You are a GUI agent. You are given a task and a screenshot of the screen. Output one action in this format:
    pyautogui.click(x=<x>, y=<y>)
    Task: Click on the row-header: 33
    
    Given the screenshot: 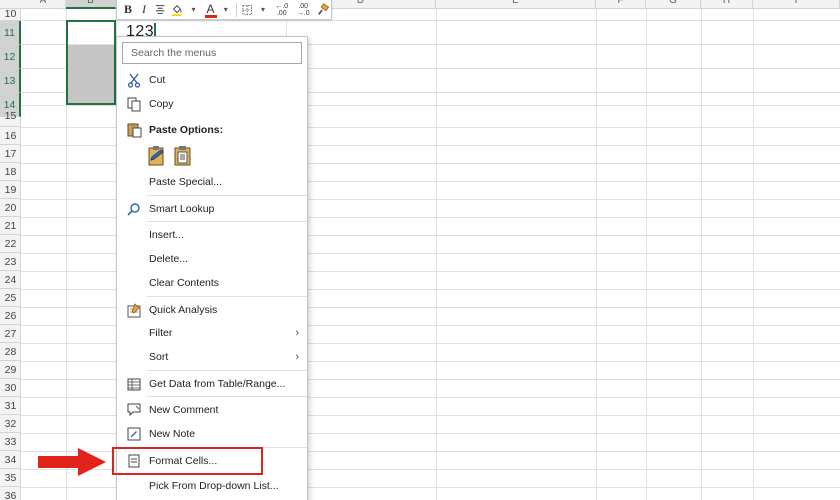 What is the action you would take?
    pyautogui.click(x=10, y=442)
    